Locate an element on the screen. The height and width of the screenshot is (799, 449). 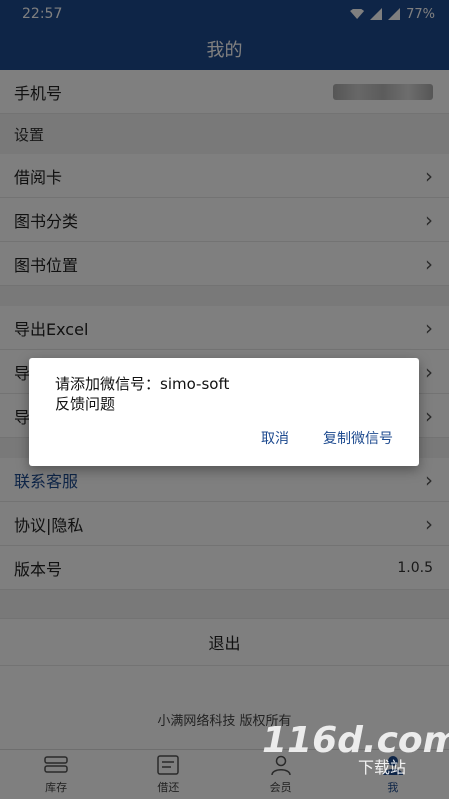
watermark: 116d.com 下载站 is located at coordinates (355, 749).